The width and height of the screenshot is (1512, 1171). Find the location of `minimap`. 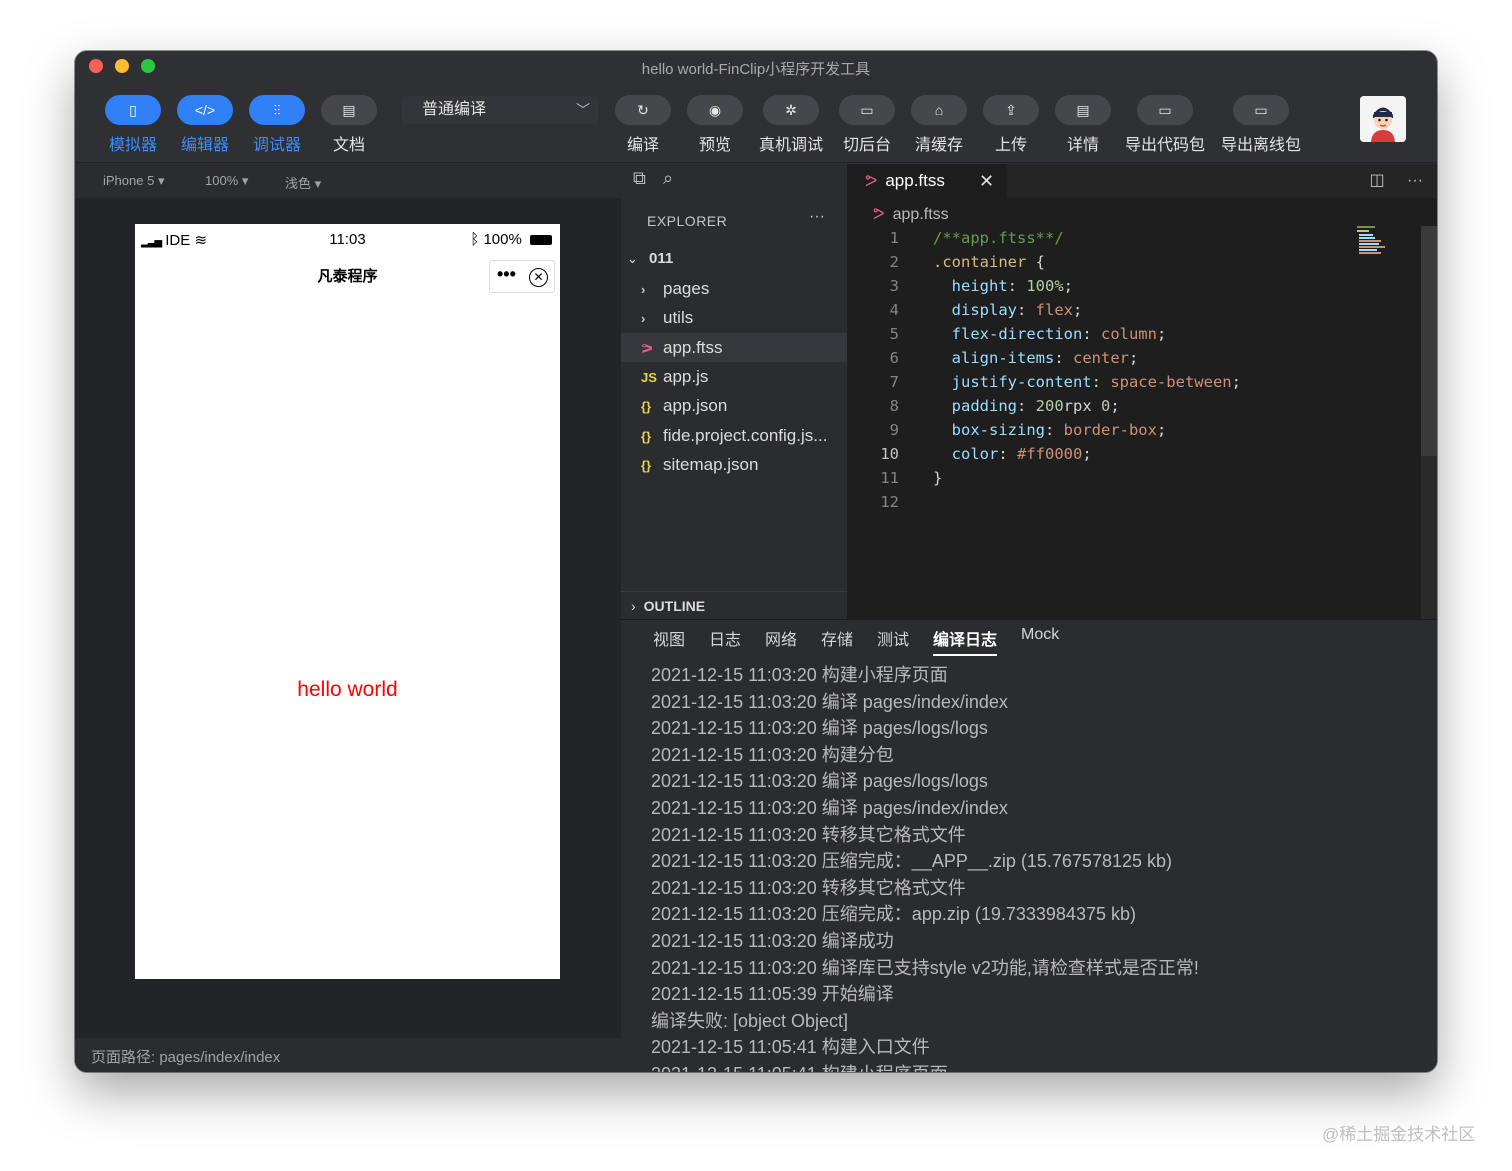

minimap is located at coordinates (1387, 241).